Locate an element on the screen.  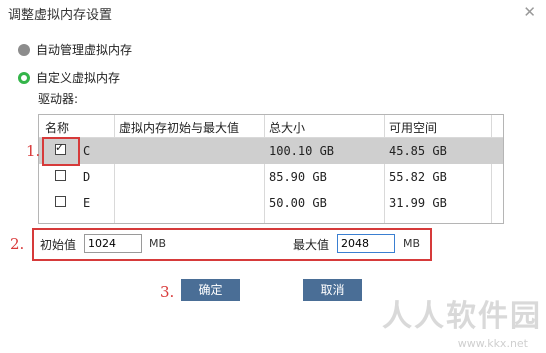
table-row-e: E 50.00 GB 31.99 GB is located at coordinates (271, 203).